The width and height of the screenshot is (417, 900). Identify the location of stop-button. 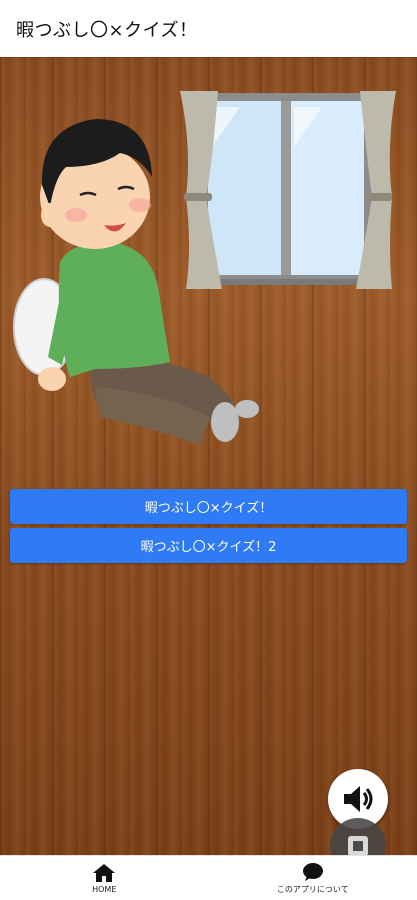
(358, 836).